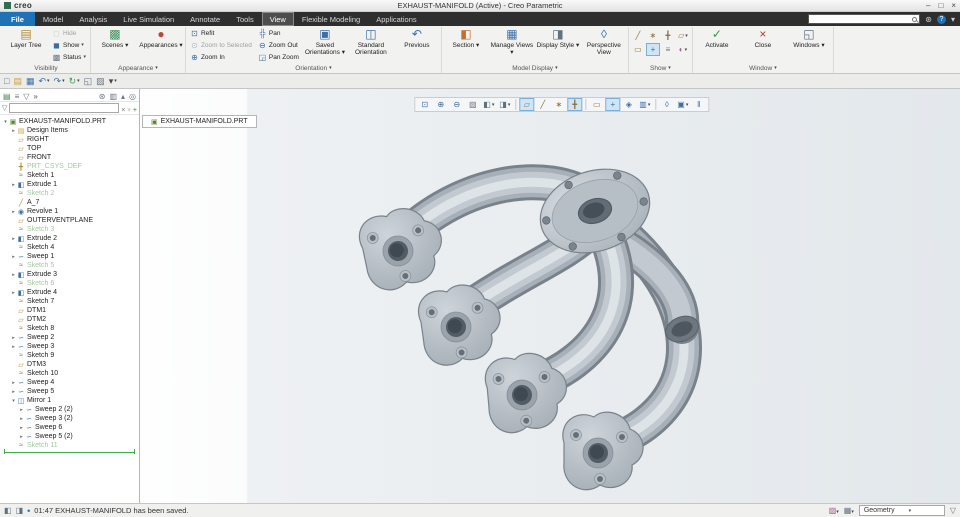 Image resolution: width=960 pixels, height=517 pixels. I want to click on save-button: ▦, so click(30, 81).